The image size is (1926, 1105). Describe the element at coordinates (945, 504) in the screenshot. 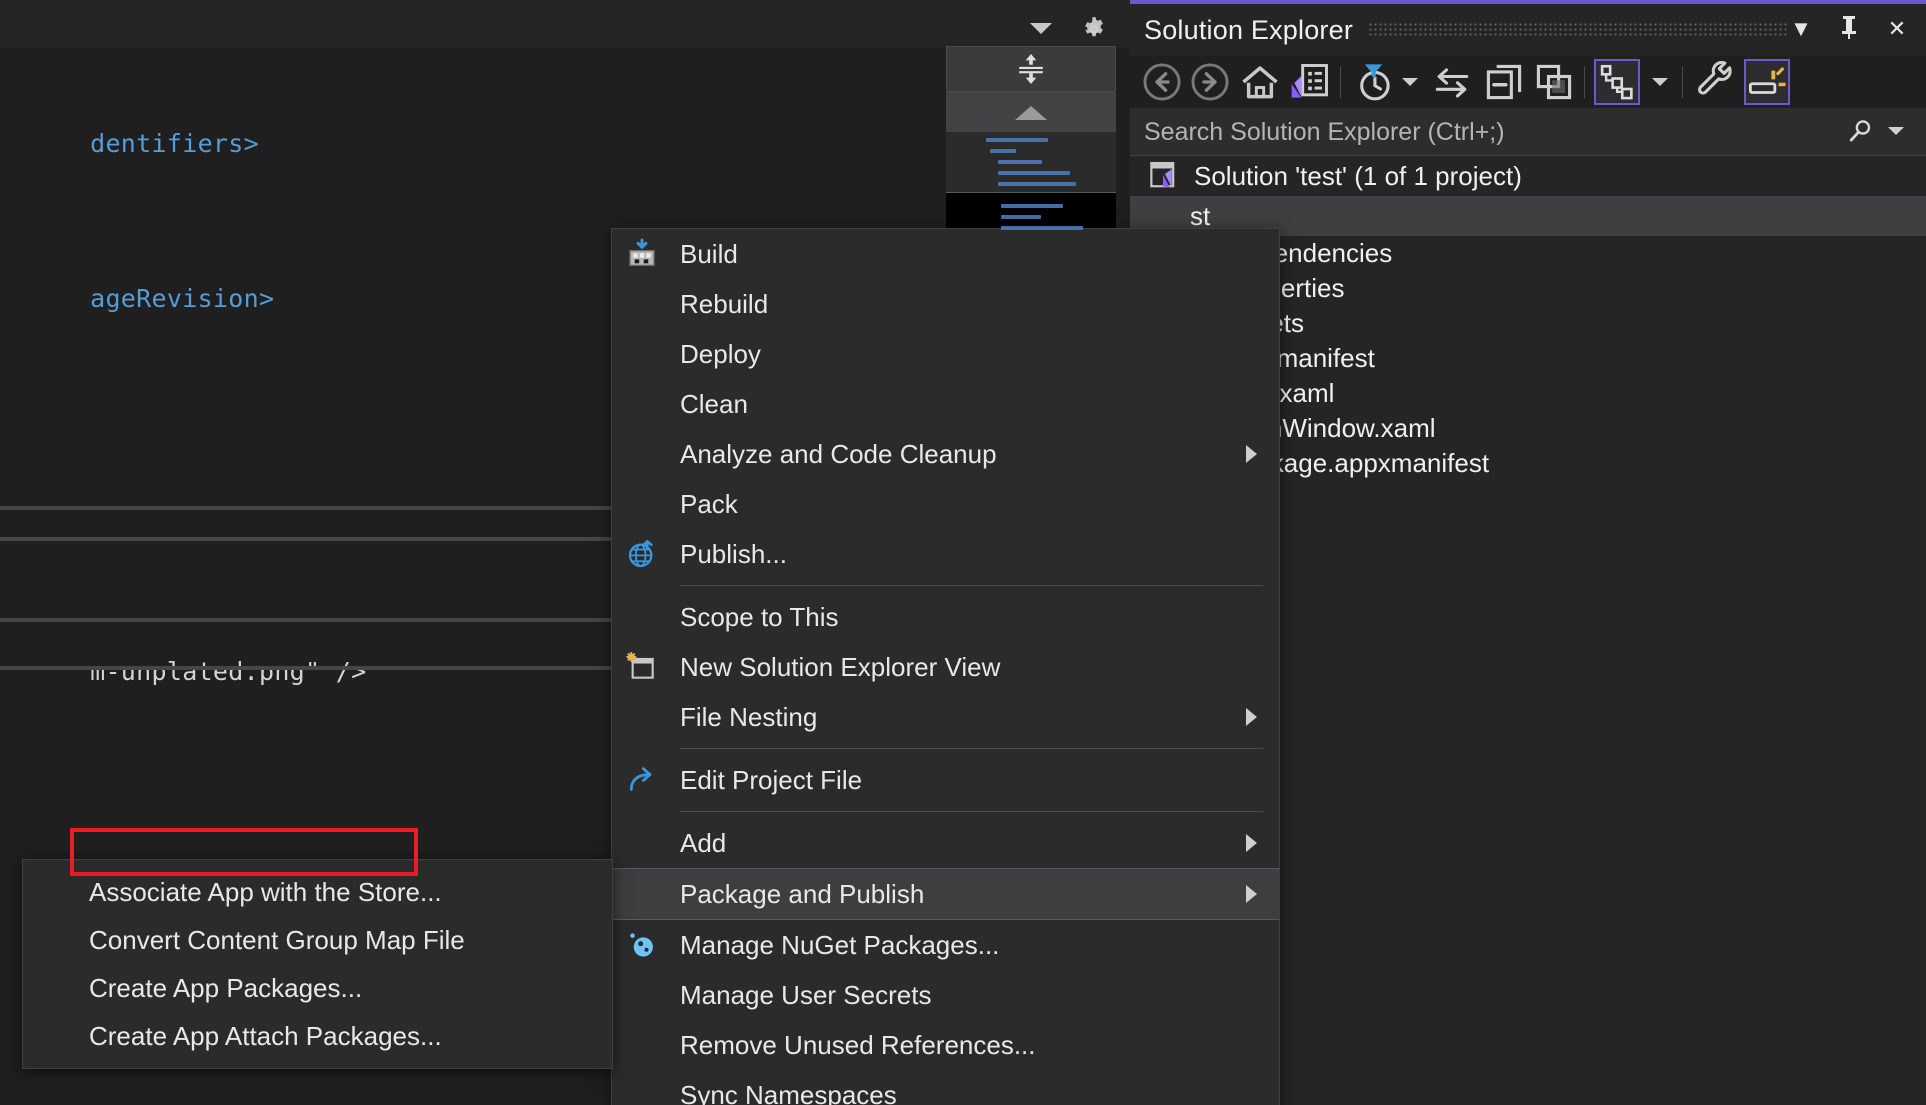

I see `menu-item-pack: Pack` at that location.